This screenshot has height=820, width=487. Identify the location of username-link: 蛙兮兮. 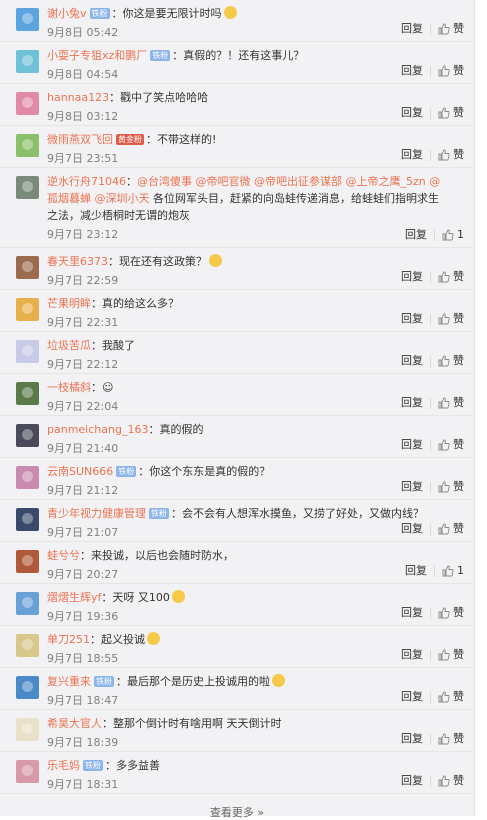
(63, 555).